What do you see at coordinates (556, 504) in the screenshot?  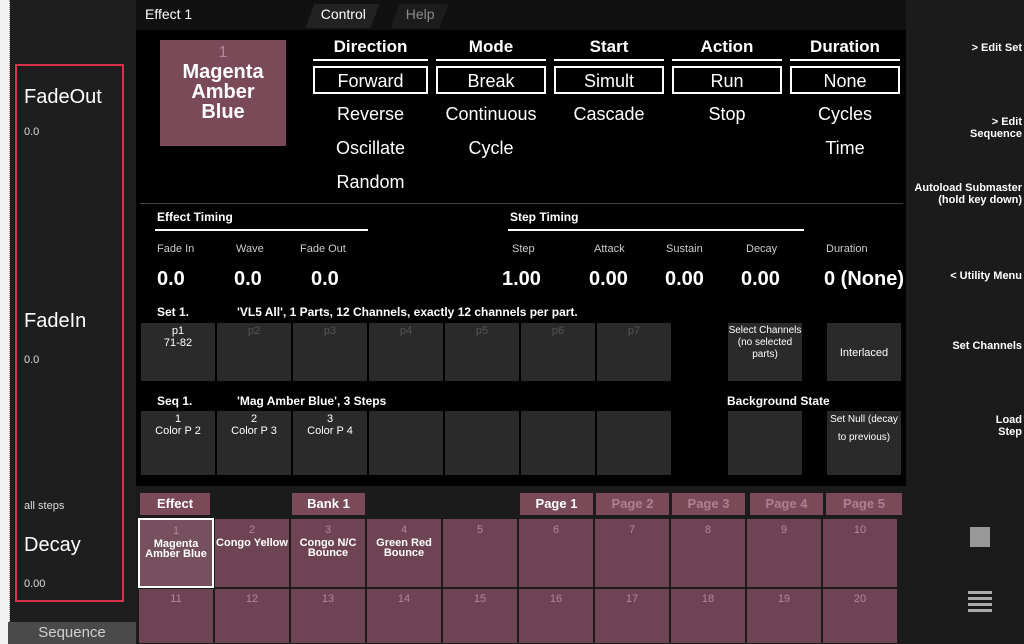 I see `page-1-button: Page 1` at bounding box center [556, 504].